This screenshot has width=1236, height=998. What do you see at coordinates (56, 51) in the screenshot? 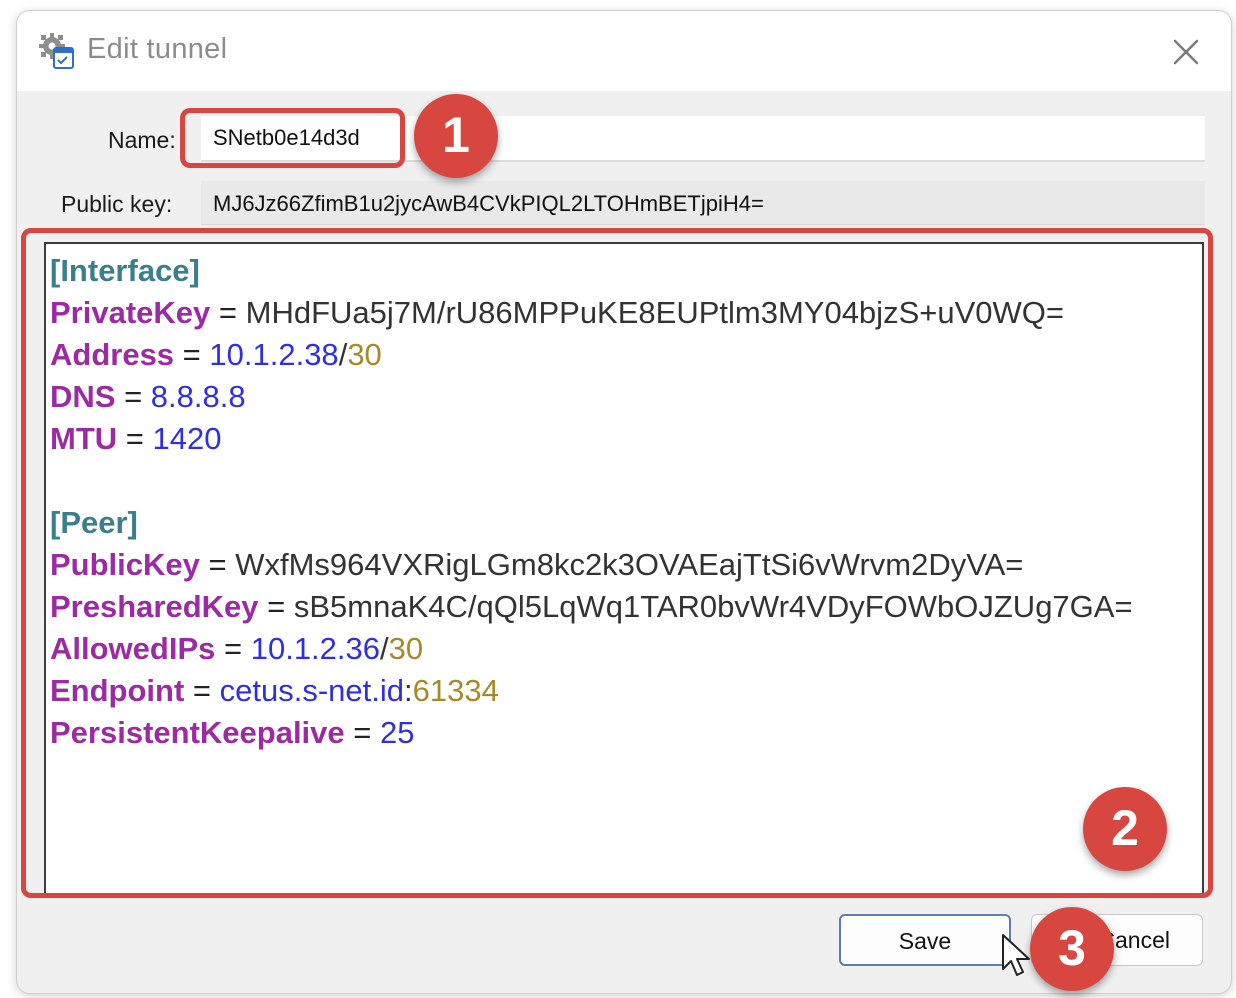
I see `gear-document-icon` at bounding box center [56, 51].